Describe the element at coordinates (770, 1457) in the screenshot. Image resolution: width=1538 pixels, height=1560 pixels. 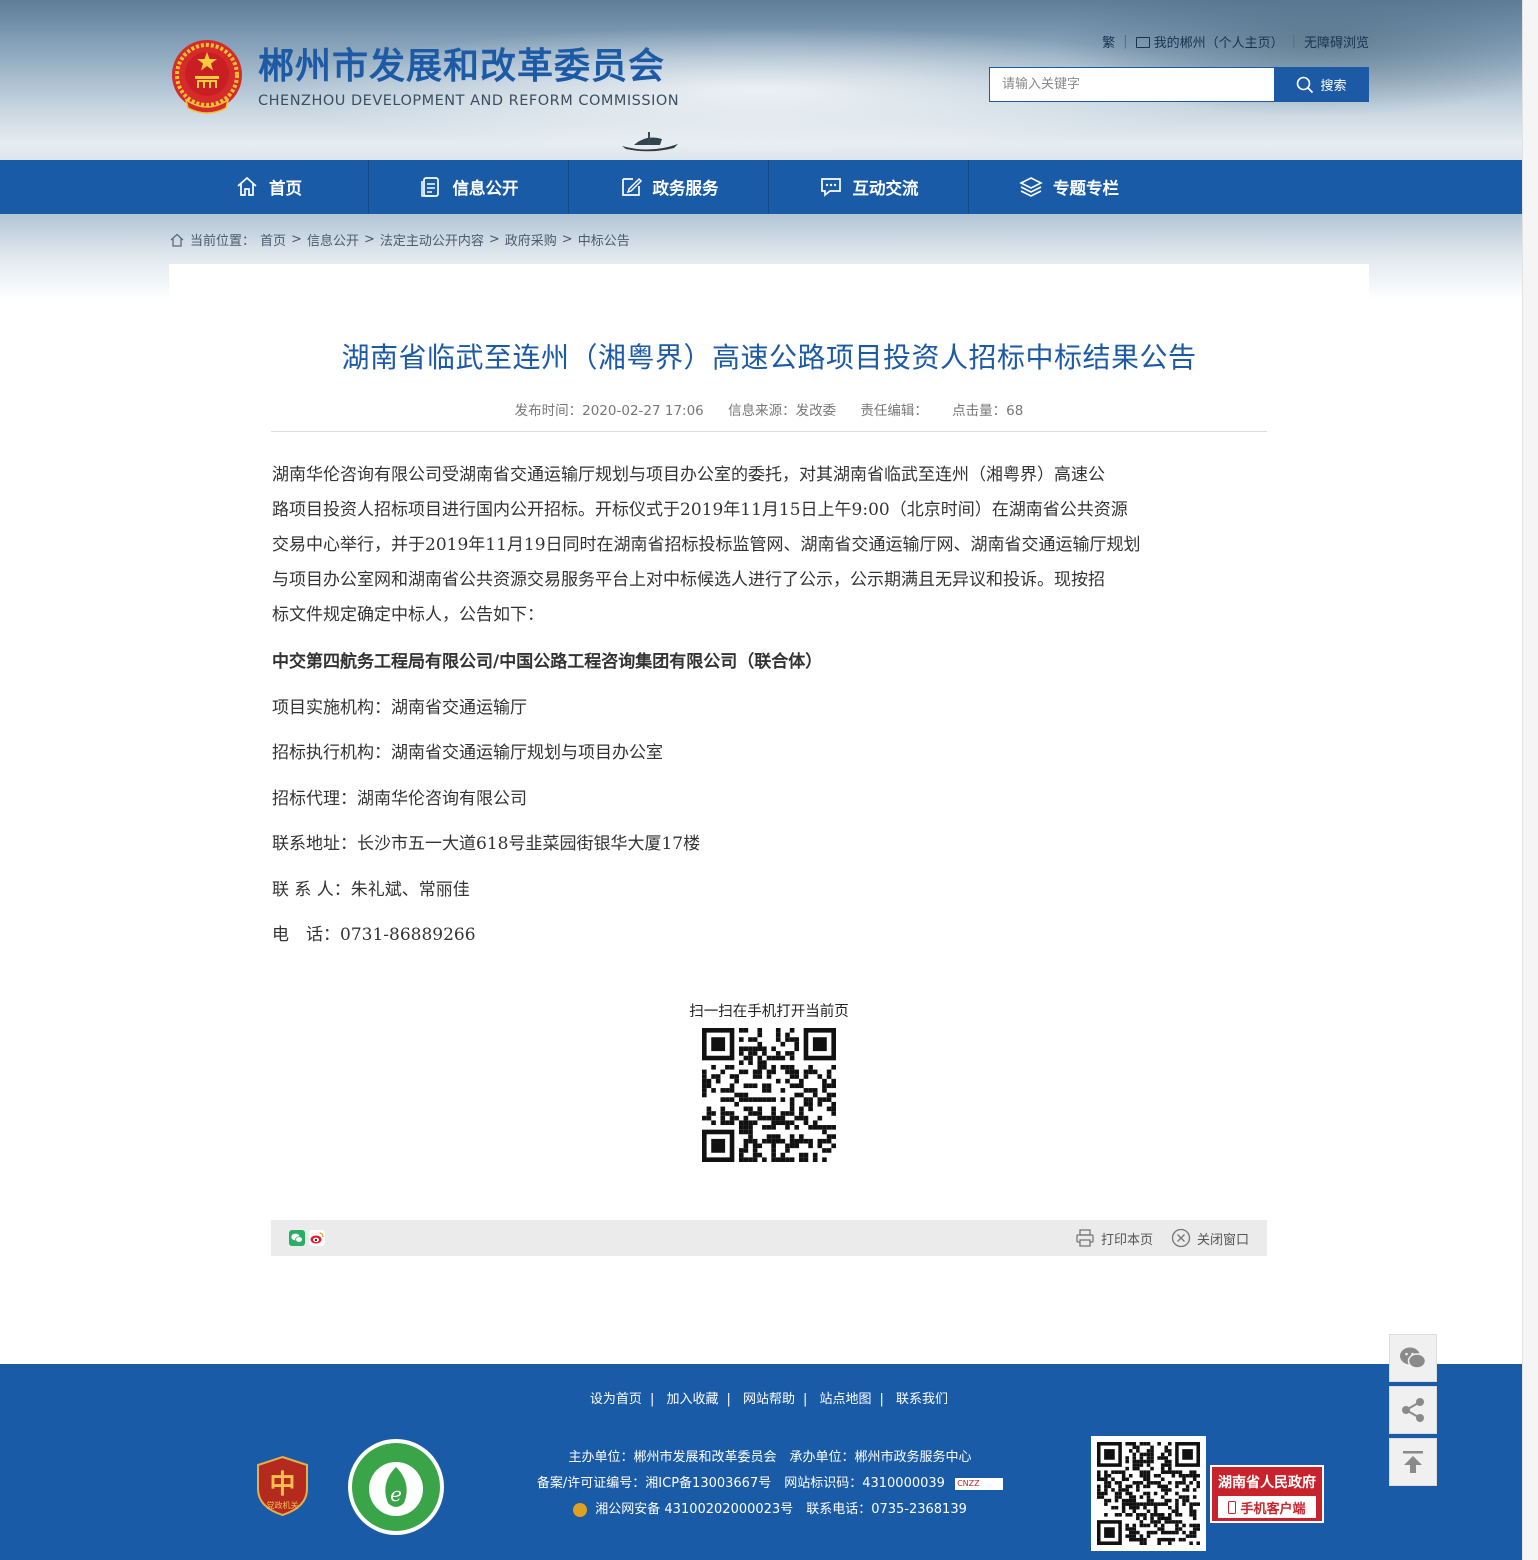
I see `footer-sponsor: 主办单位：郴州市发展和改革委员会 承办单位：郴州市政务服务中心` at that location.